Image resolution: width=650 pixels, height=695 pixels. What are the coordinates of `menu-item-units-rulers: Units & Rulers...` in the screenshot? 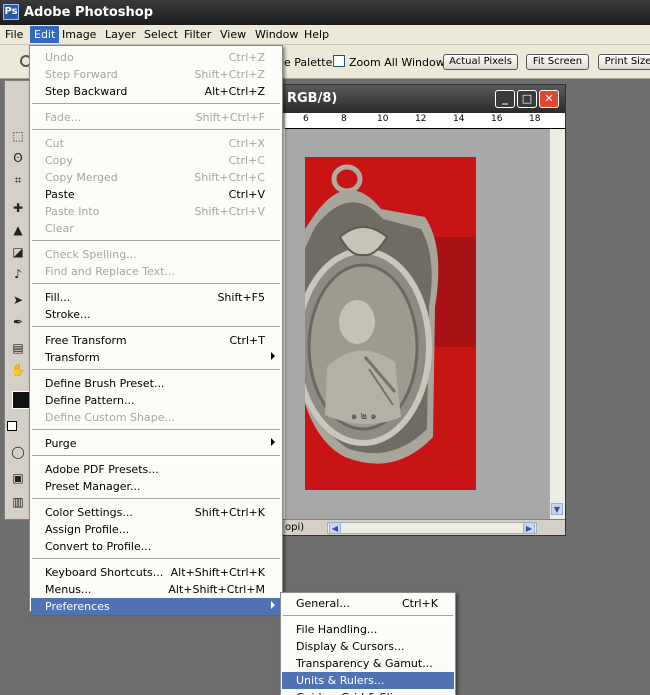 It's located at (368, 680).